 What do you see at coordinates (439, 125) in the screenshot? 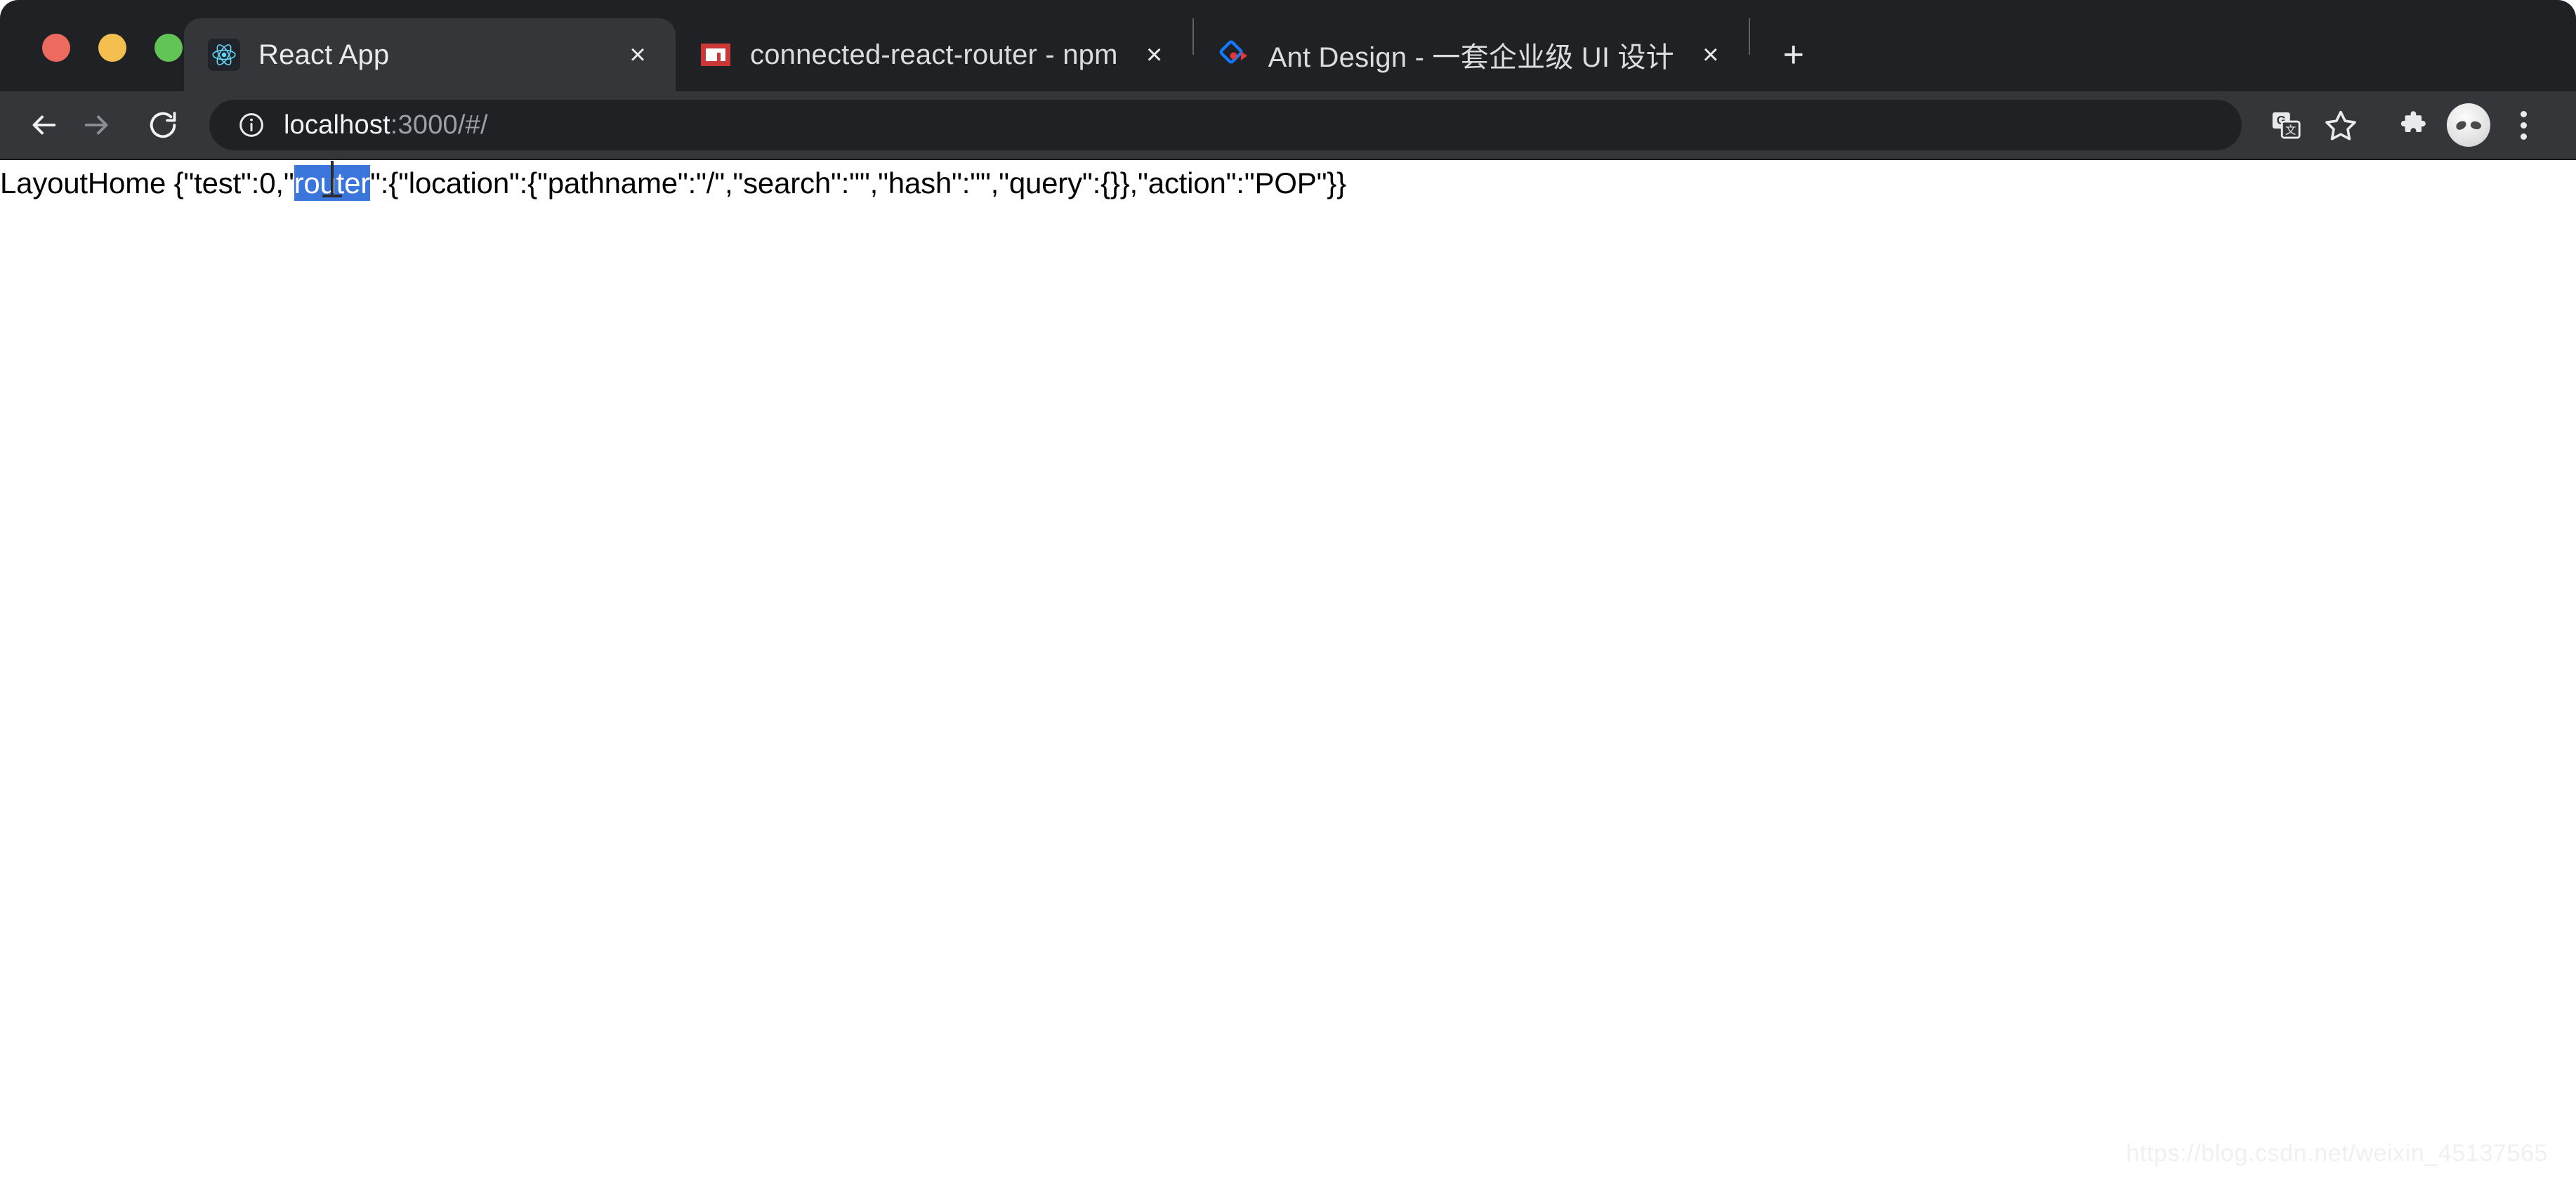
I see `url-path: :3000/#/` at bounding box center [439, 125].